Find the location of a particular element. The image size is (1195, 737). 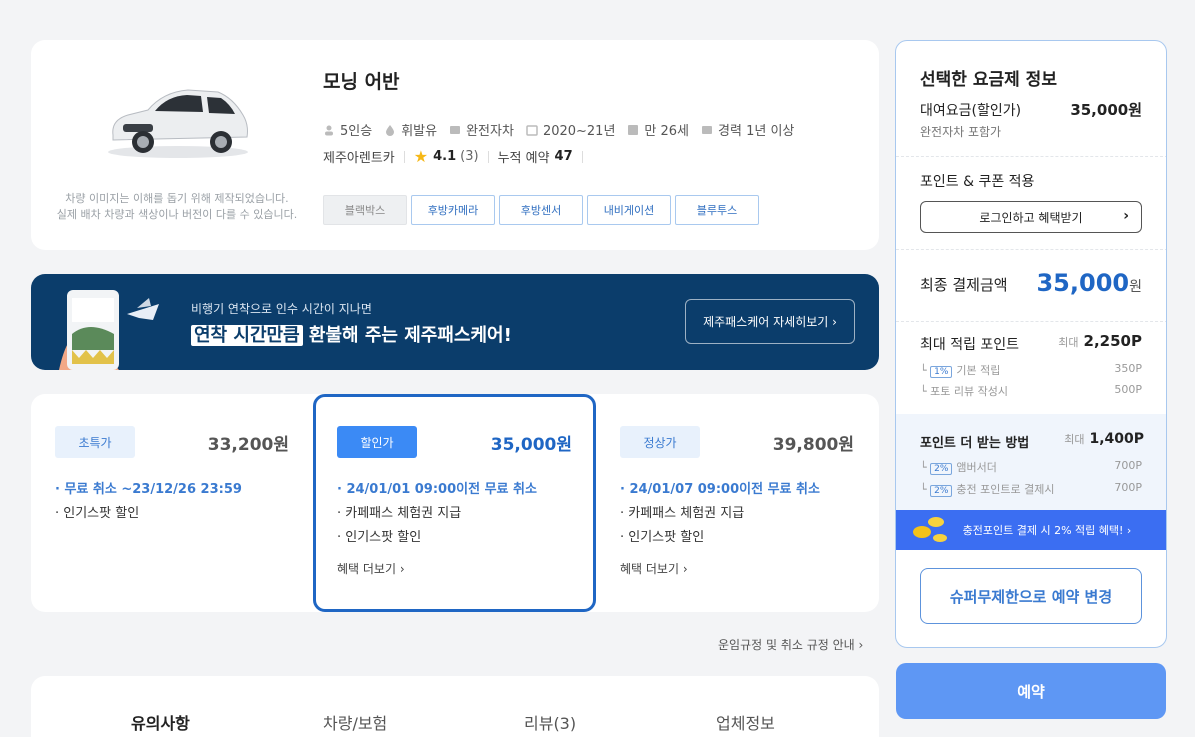

plan-badge: 초특가 is located at coordinates (95, 442).